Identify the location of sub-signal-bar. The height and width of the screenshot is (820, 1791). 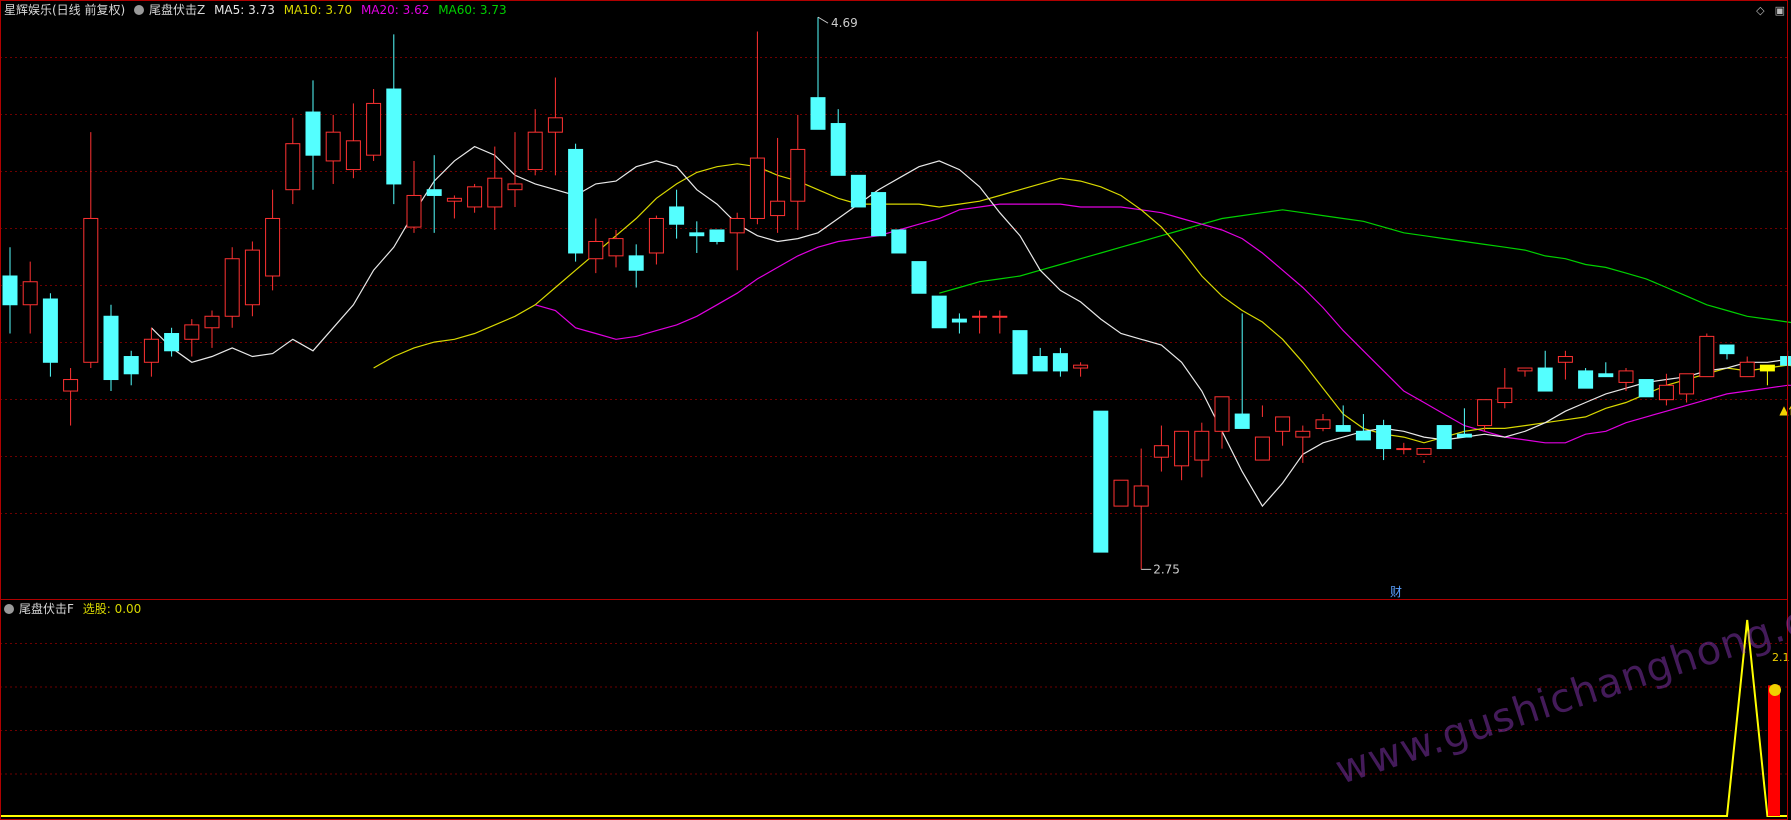
(1774, 750).